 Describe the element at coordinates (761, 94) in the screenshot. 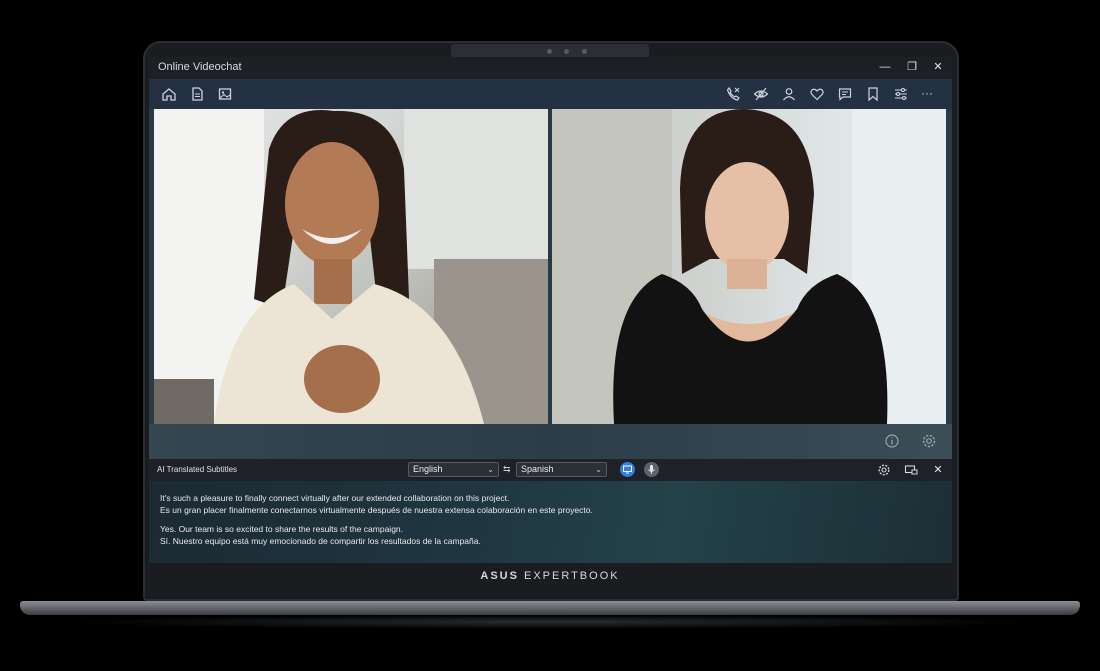

I see `hide-icon` at that location.